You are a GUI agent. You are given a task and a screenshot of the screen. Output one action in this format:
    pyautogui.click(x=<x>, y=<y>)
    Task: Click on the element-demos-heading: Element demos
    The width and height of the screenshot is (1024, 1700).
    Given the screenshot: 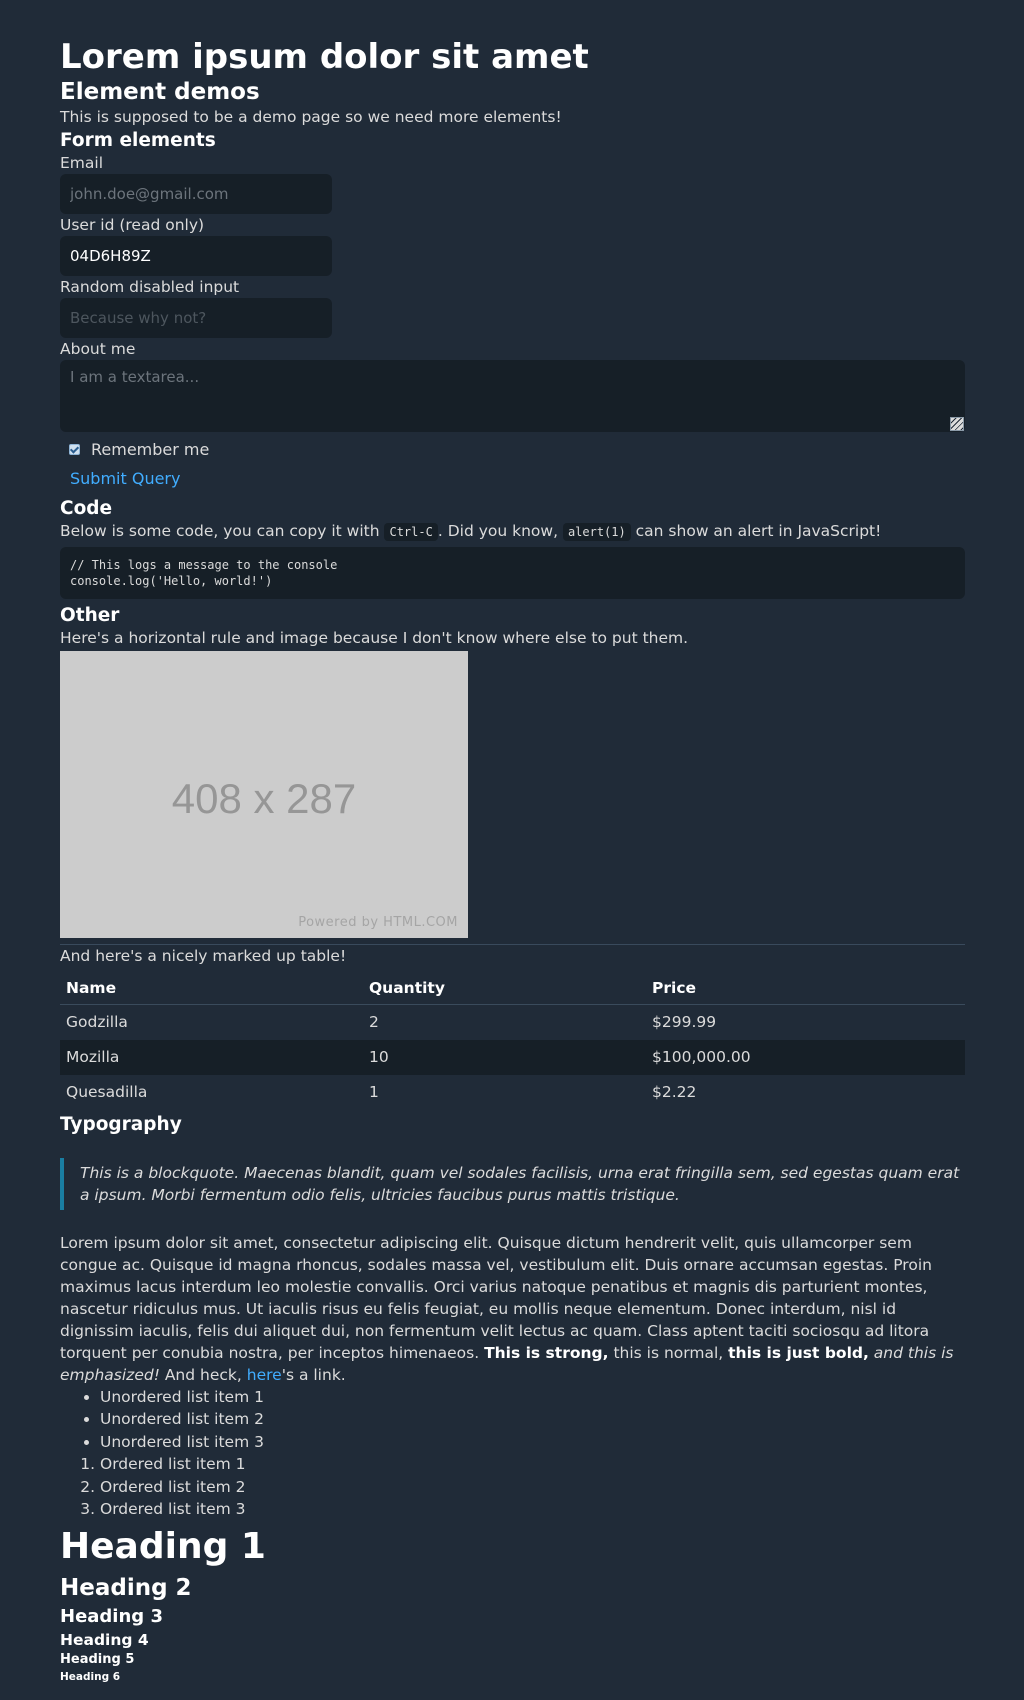 What is the action you would take?
    pyautogui.click(x=160, y=92)
    